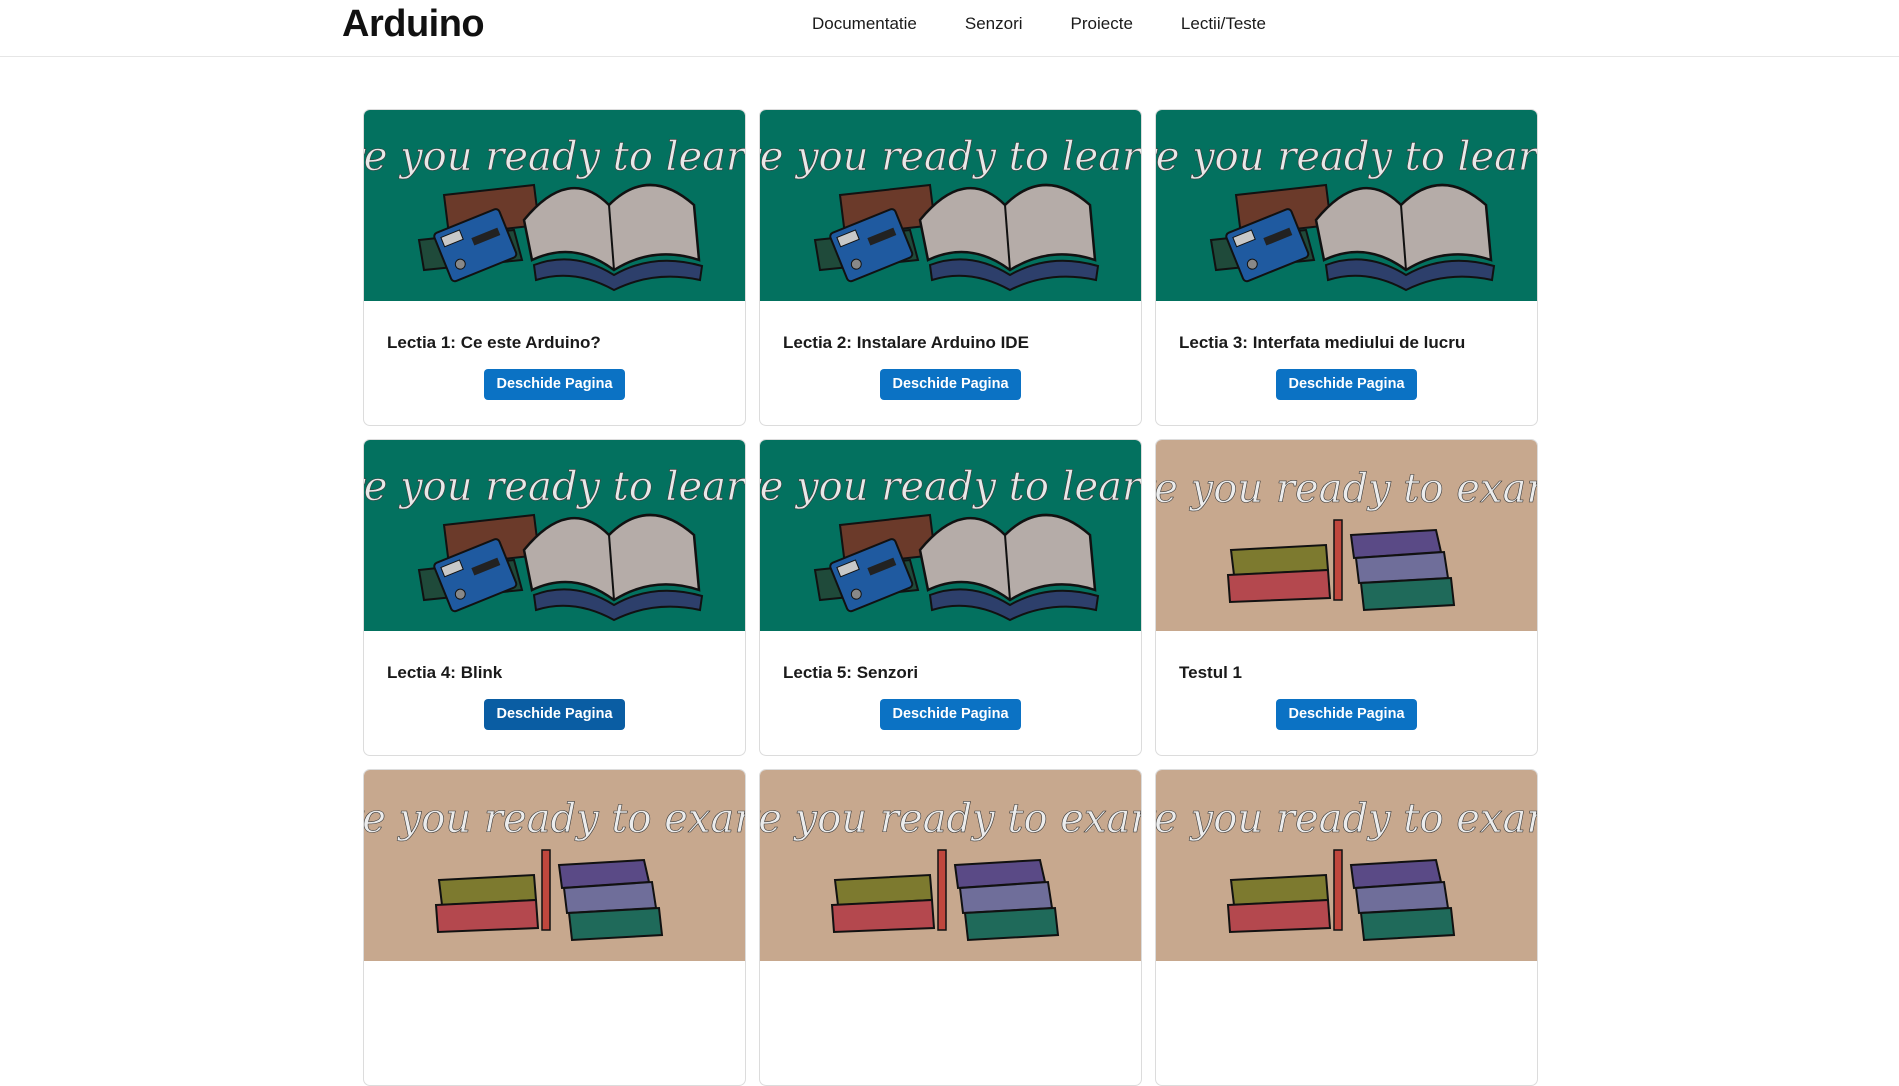  What do you see at coordinates (1322, 342) in the screenshot?
I see `card-title: Lectia 3: Interfata mediului de lucru` at bounding box center [1322, 342].